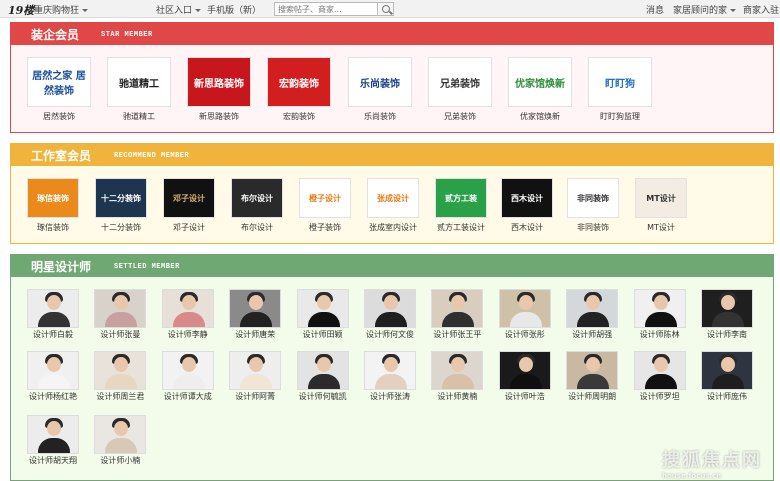 Image resolution: width=780 pixels, height=481 pixels. What do you see at coordinates (727, 396) in the screenshot?
I see `designer-name: 设计师庞伟` at bounding box center [727, 396].